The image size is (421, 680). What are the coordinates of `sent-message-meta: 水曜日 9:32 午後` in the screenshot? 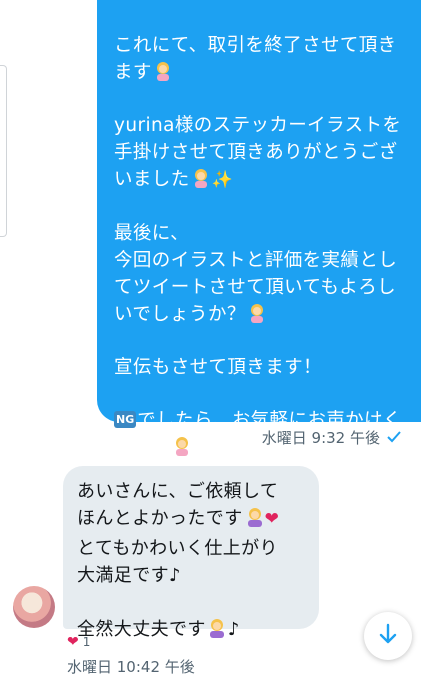 It's located at (331, 437).